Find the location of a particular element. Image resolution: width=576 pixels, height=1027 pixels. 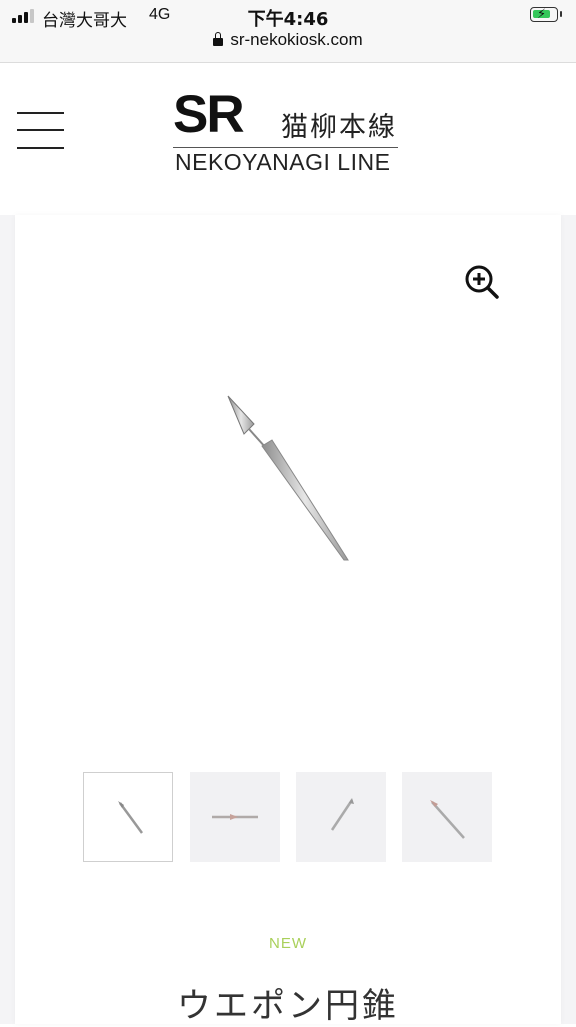

url-text: sr-nekokiosk.com is located at coordinates (296, 39).